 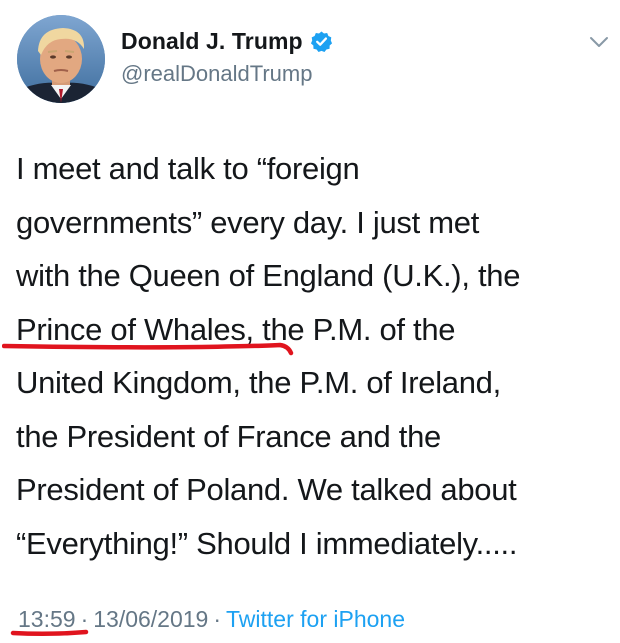 What do you see at coordinates (266, 489) in the screenshot?
I see `tweet-text-line: President of Poland. We talked about` at bounding box center [266, 489].